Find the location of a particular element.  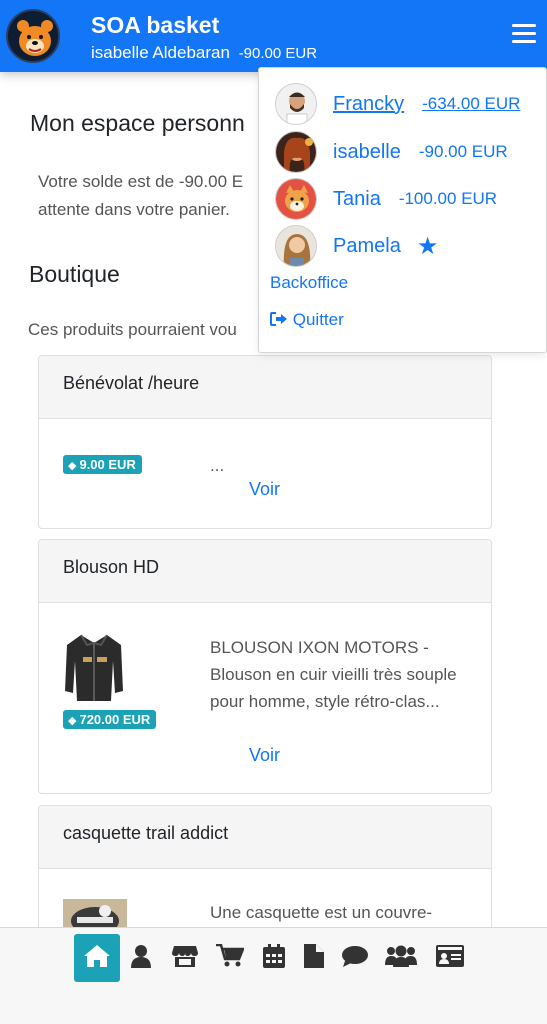

calendar-icon is located at coordinates (274, 958).